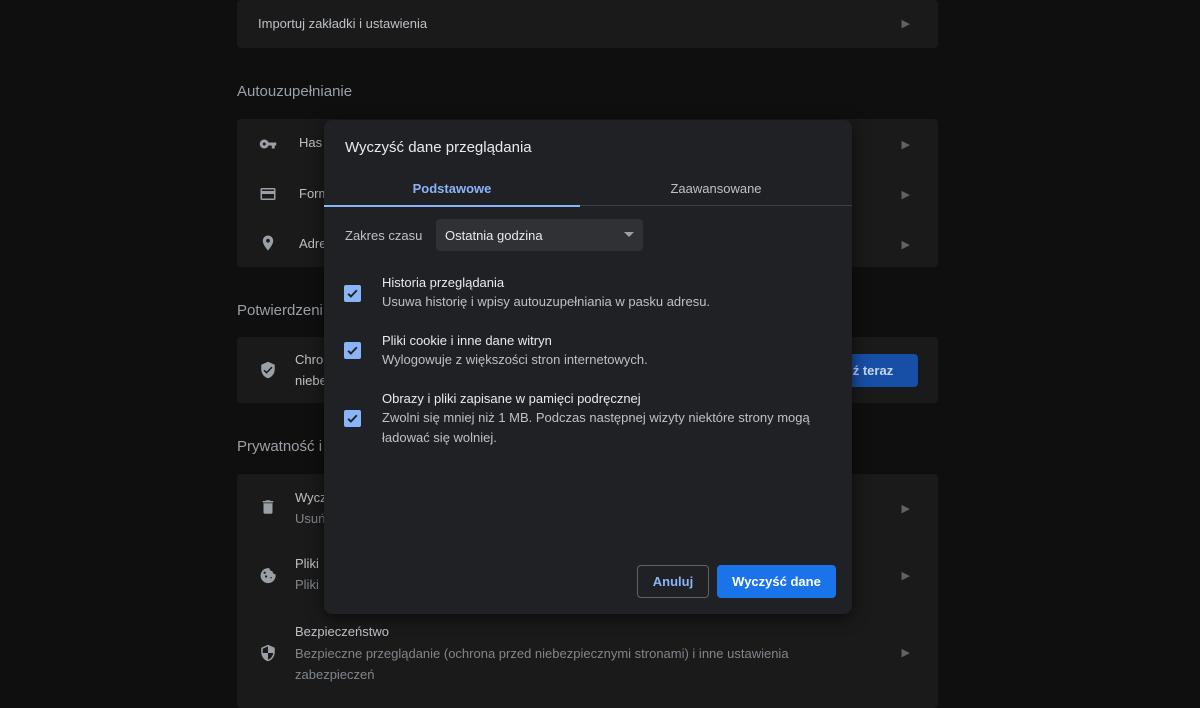  I want to click on dialog-title: Wyczyść dane przeglądania, so click(438, 147).